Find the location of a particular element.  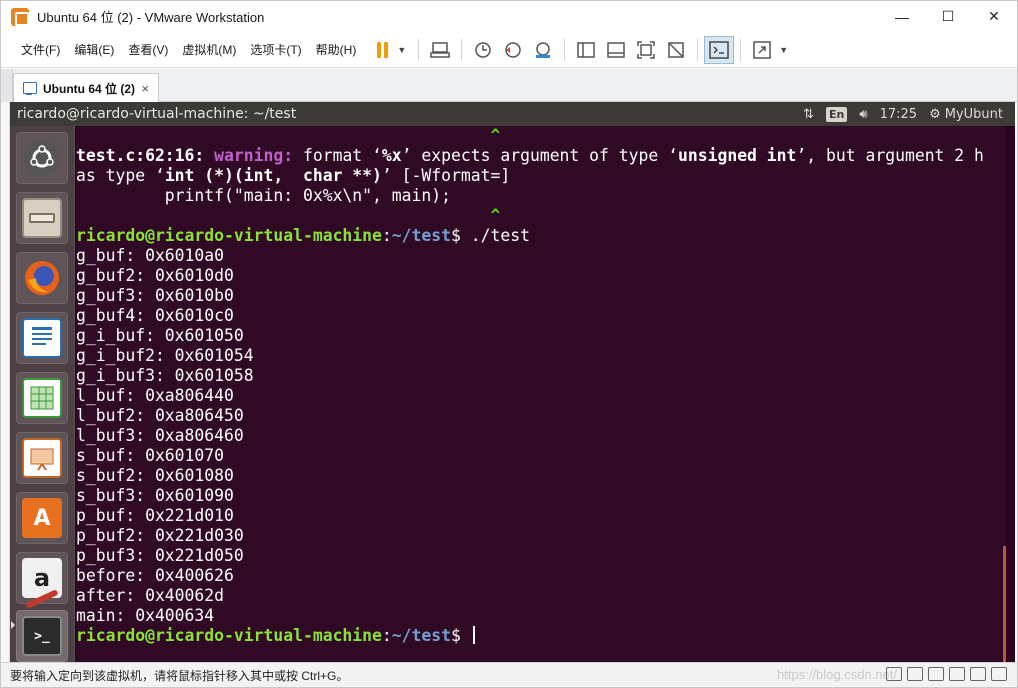

unity-launcher: A a >_ is located at coordinates (42, 394).